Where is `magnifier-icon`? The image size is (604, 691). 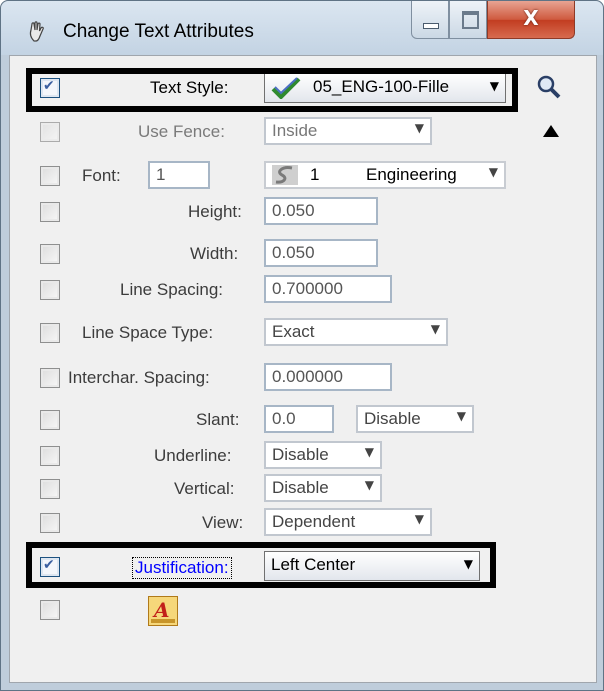 magnifier-icon is located at coordinates (549, 87).